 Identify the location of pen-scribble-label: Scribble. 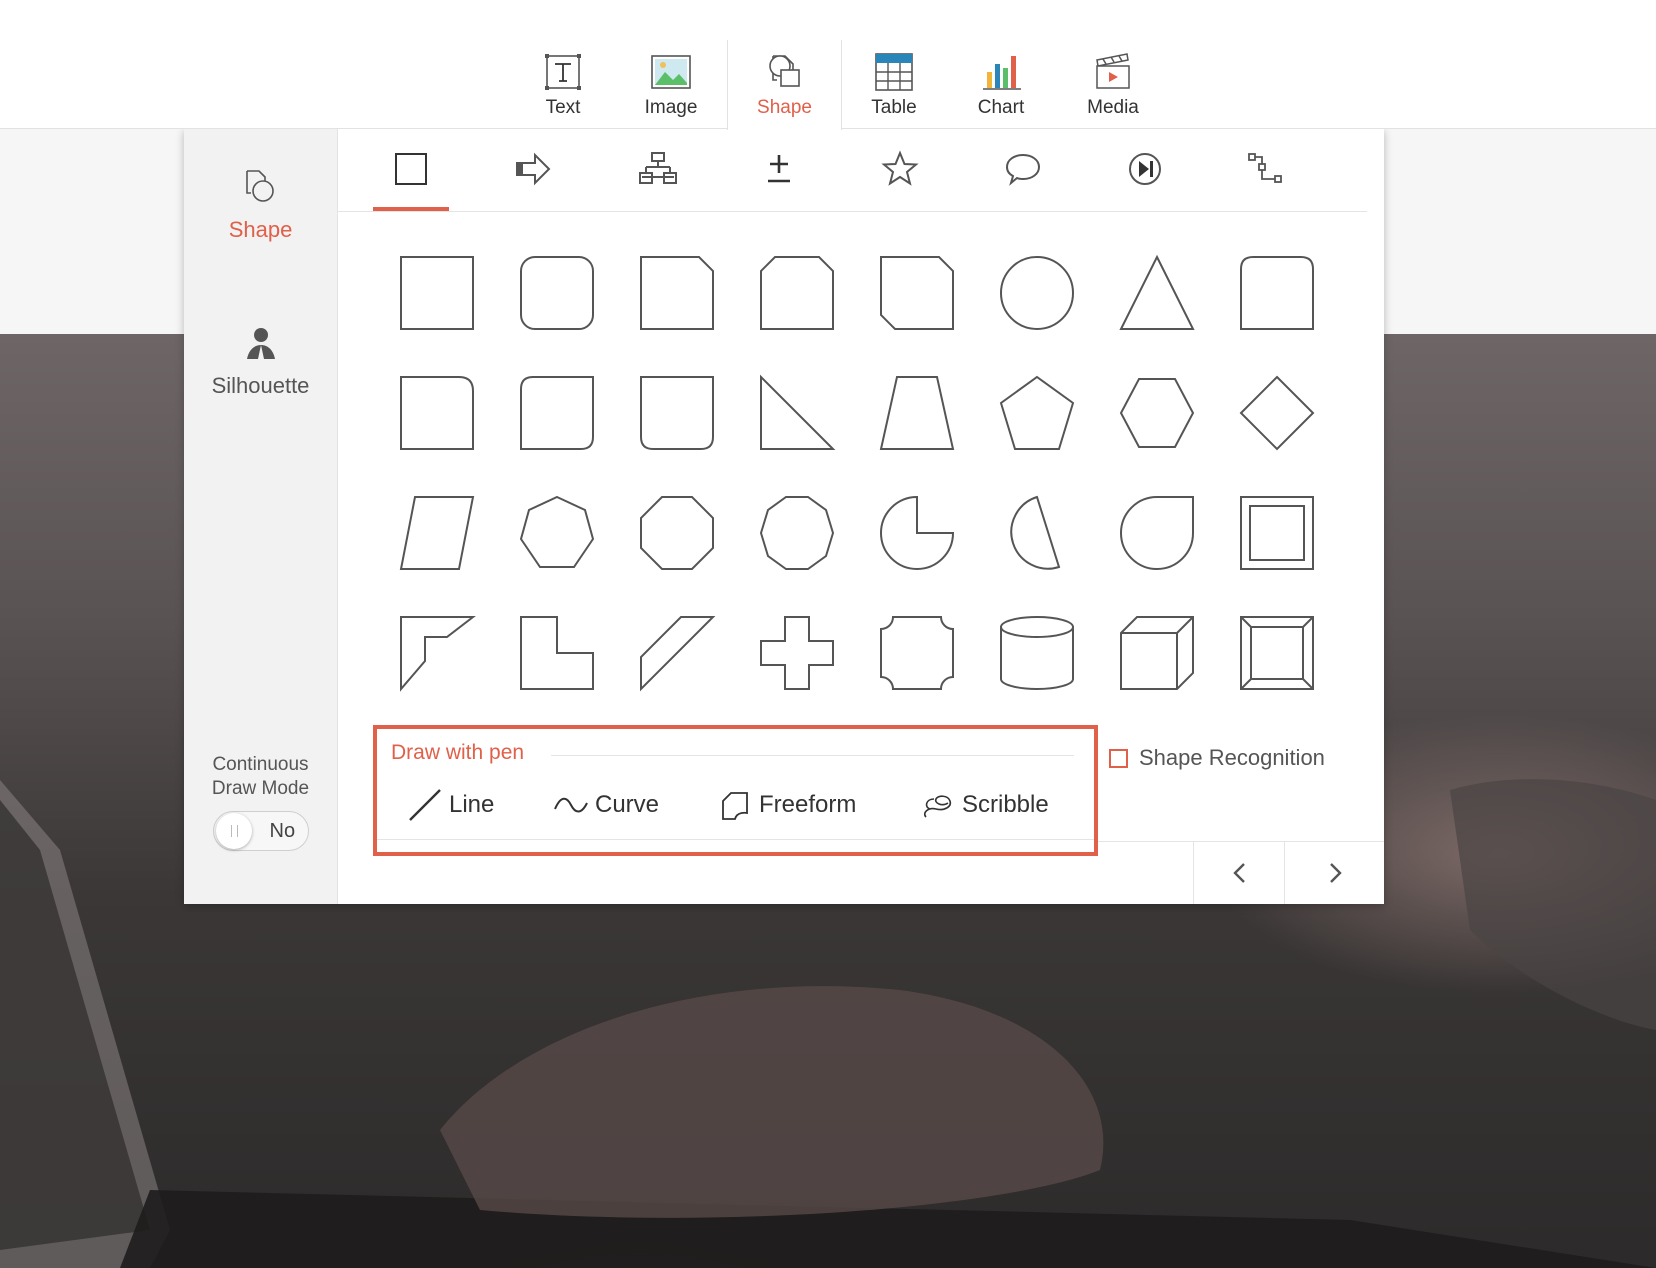
(1005, 804).